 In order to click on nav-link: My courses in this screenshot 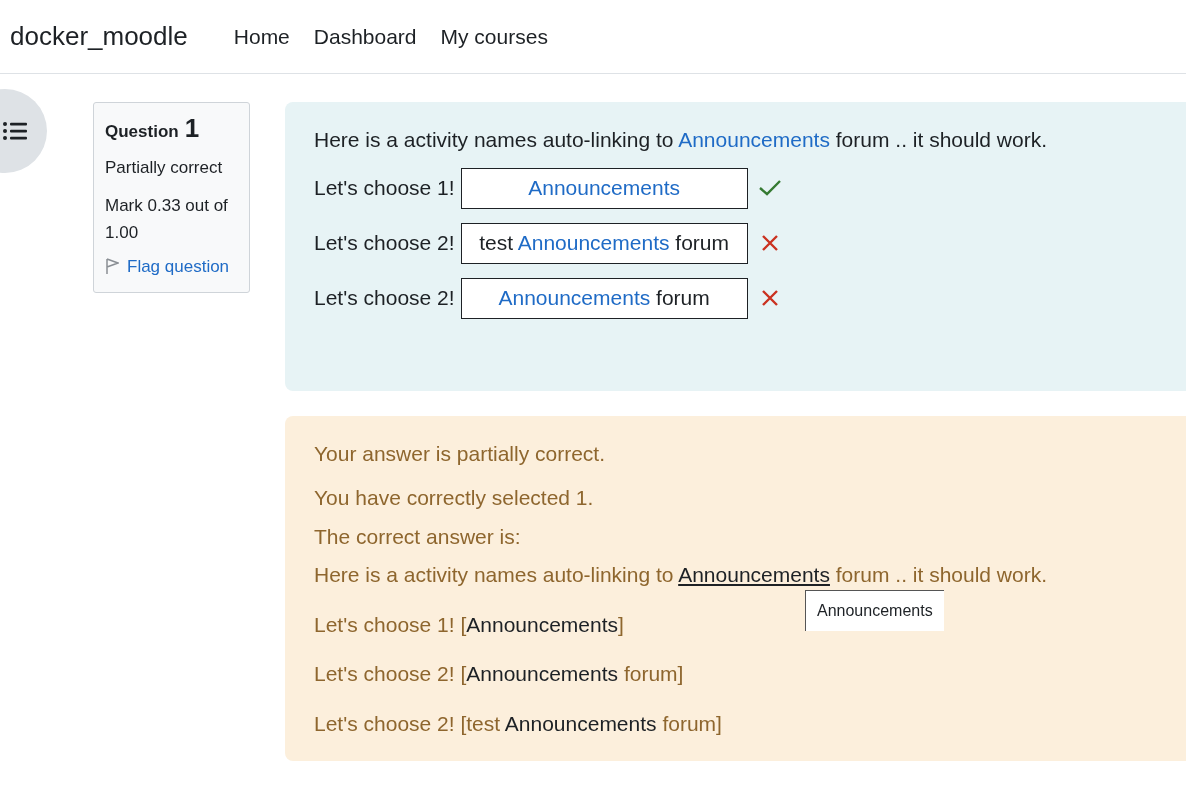, I will do `click(494, 36)`.